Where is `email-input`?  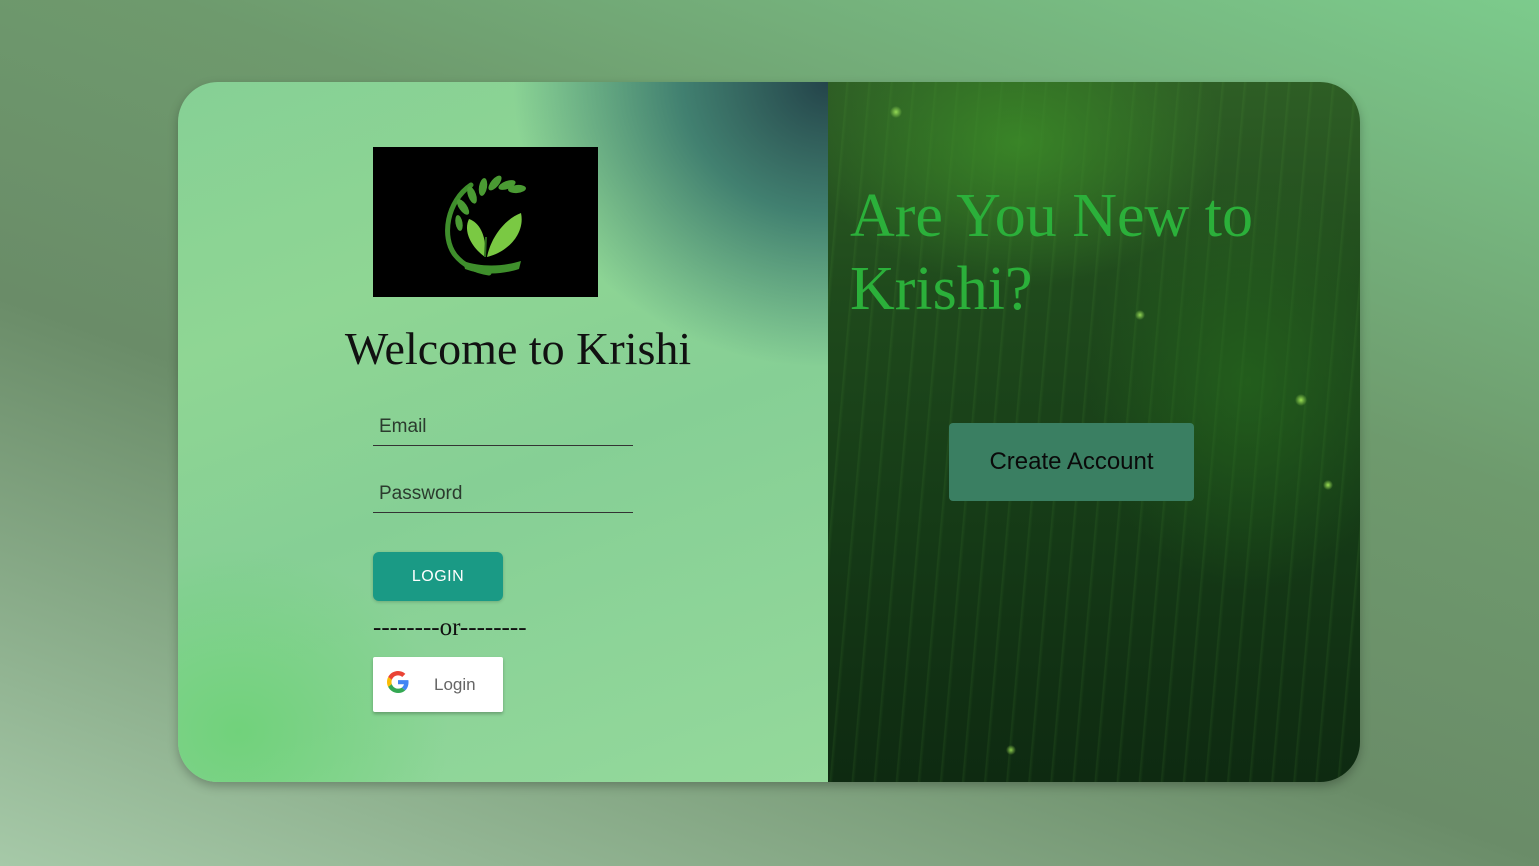
email-input is located at coordinates (503, 427).